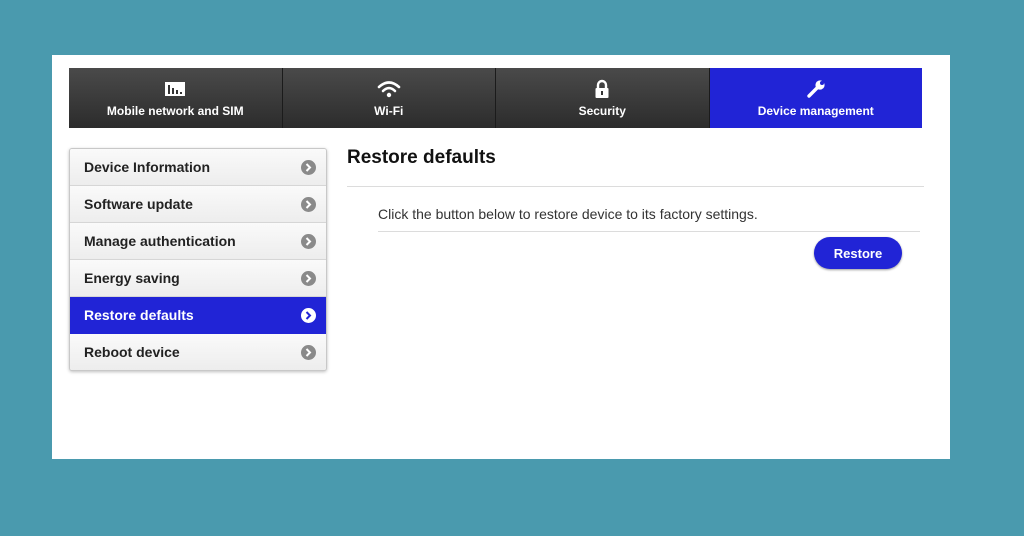 The width and height of the screenshot is (1024, 536). I want to click on tab-wifi: Wi-Fi, so click(389, 98).